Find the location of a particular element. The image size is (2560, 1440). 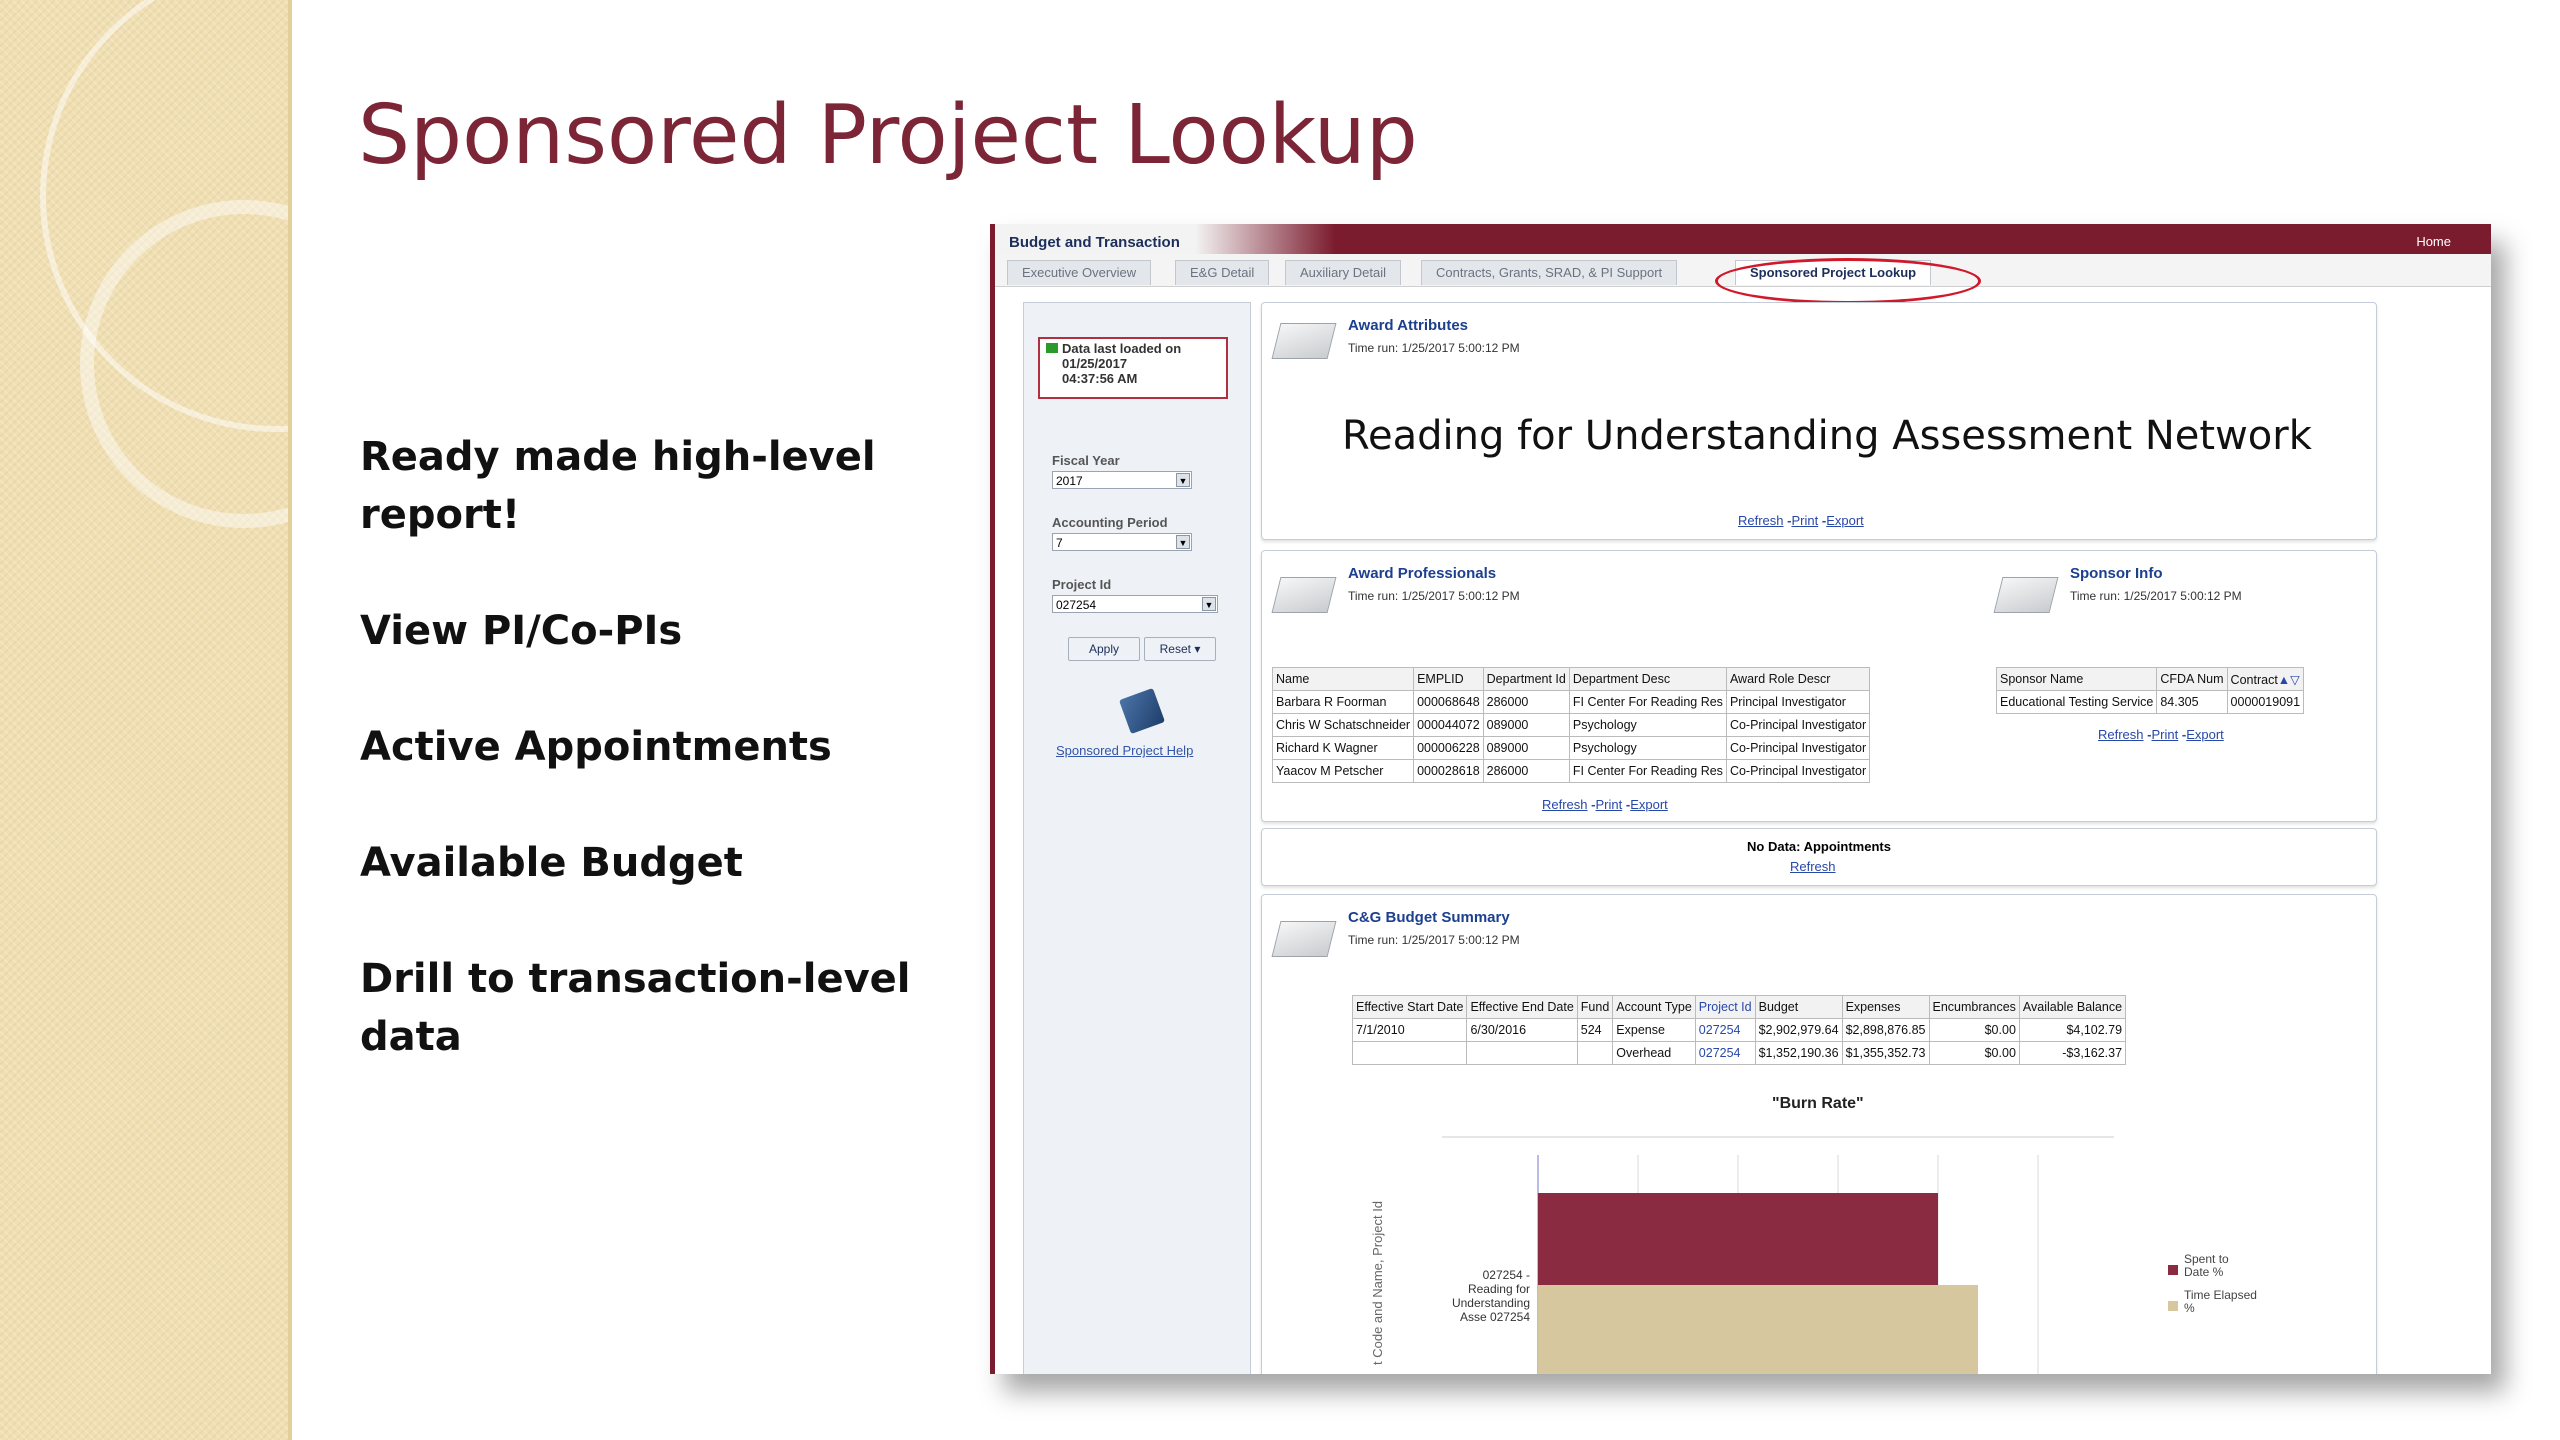

report-links: Refresh -Print -Export is located at coordinates (1801, 520).